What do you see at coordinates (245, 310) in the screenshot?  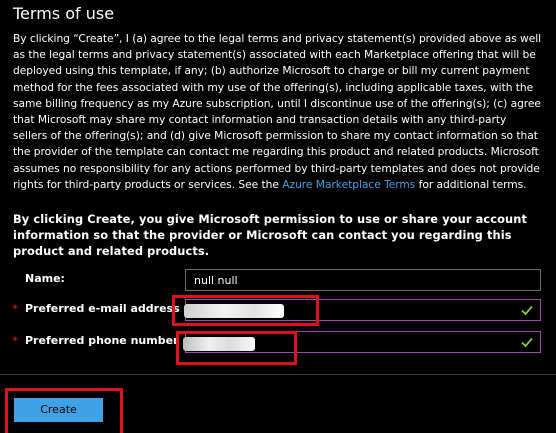 I see `email-highlight-box` at bounding box center [245, 310].